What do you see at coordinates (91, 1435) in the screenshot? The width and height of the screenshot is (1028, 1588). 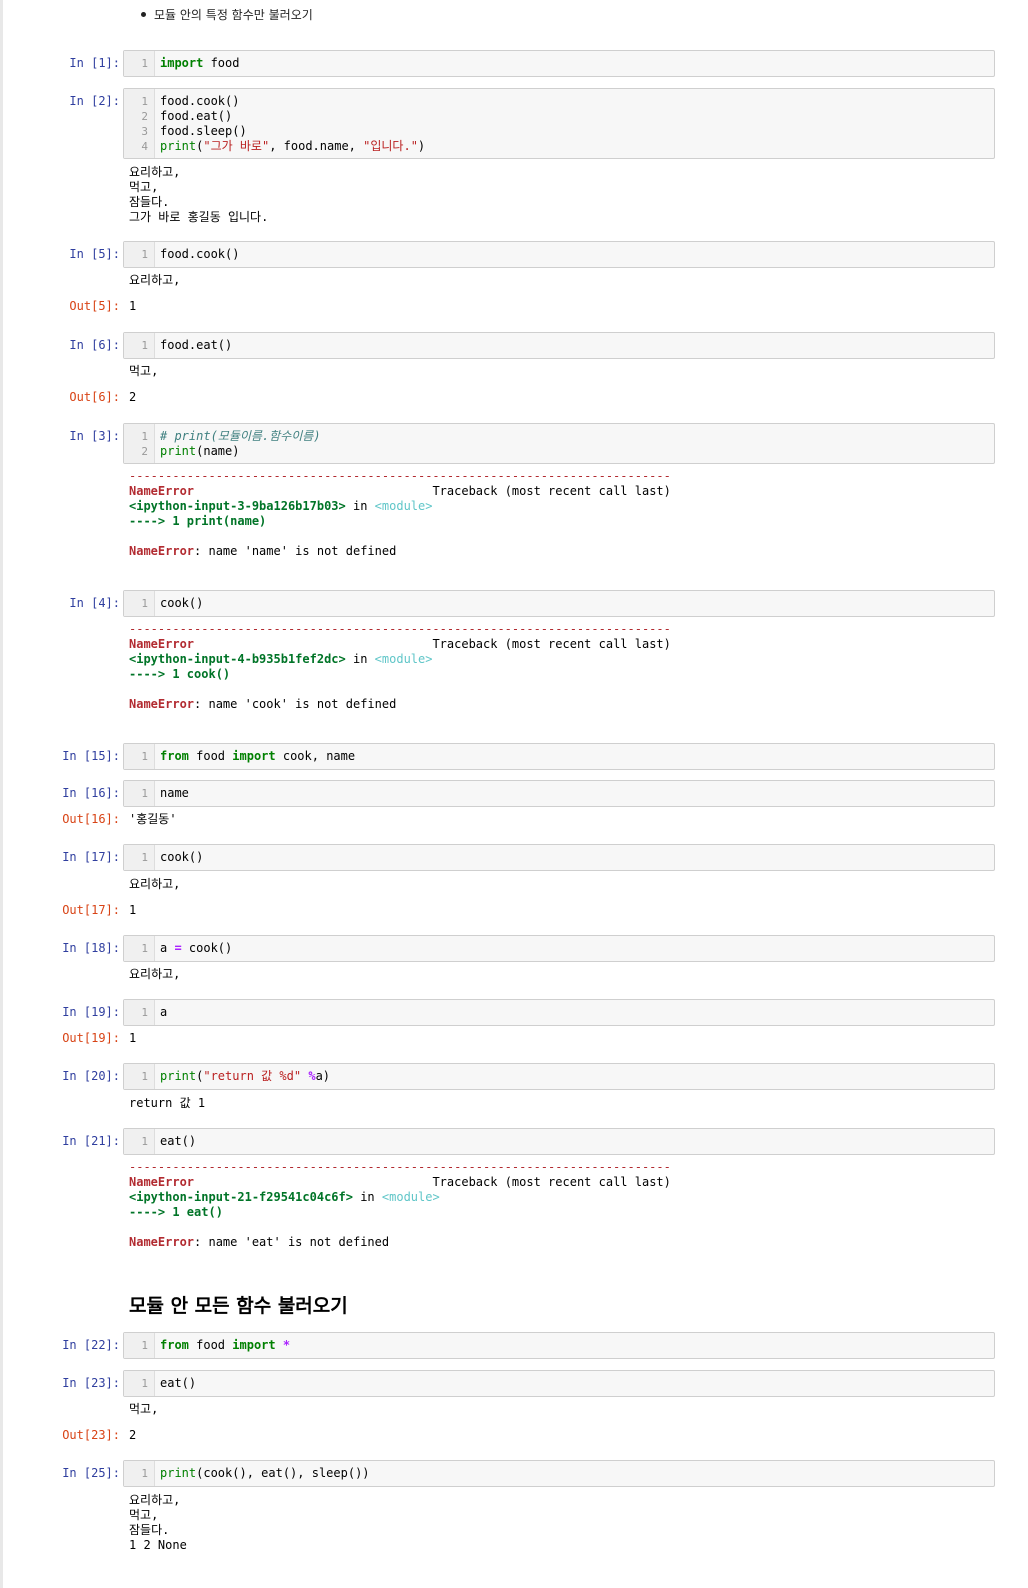 I see `output-prompt: Out[23]:` at bounding box center [91, 1435].